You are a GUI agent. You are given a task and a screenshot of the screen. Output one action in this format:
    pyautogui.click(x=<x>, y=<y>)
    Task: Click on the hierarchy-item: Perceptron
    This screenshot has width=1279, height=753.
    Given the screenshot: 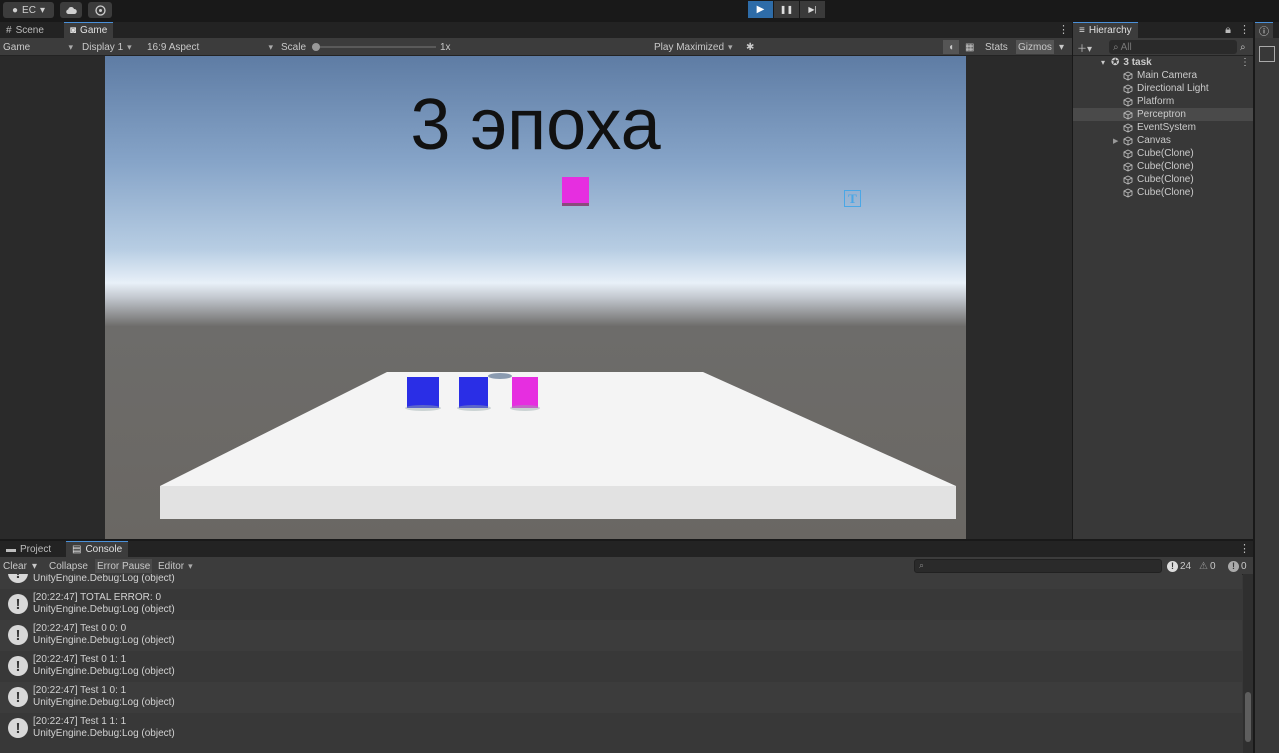 What is the action you would take?
    pyautogui.click(x=1163, y=114)
    